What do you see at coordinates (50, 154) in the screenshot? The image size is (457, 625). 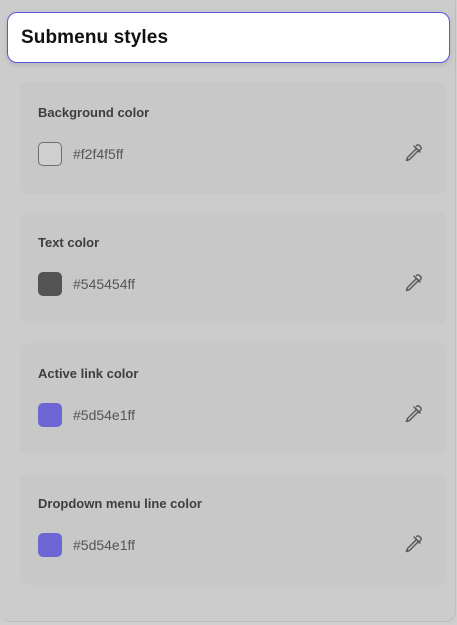 I see `background-color-swatch` at bounding box center [50, 154].